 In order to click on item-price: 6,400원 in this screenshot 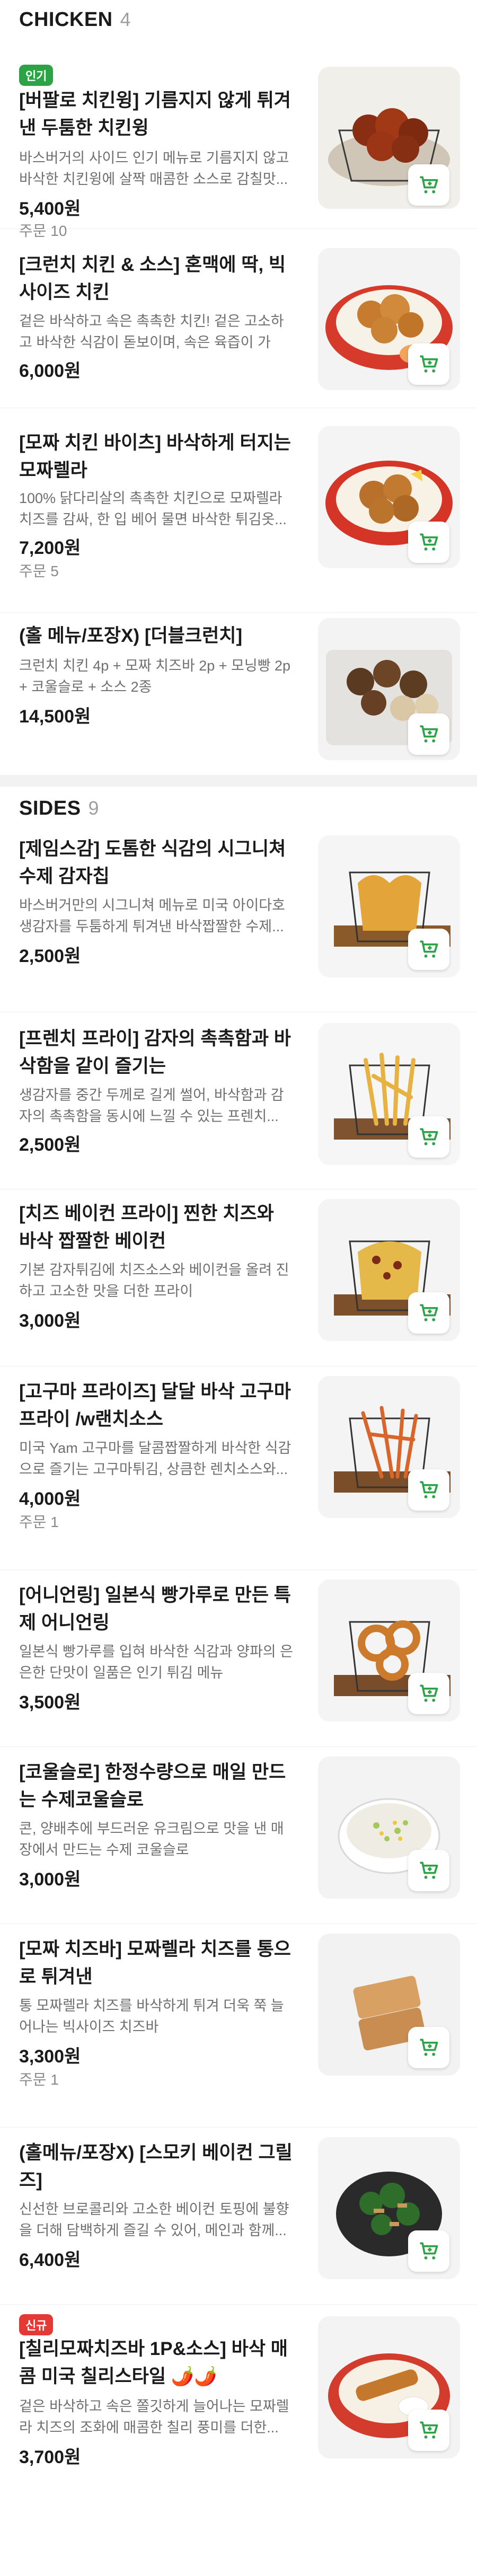, I will do `click(50, 2260)`.